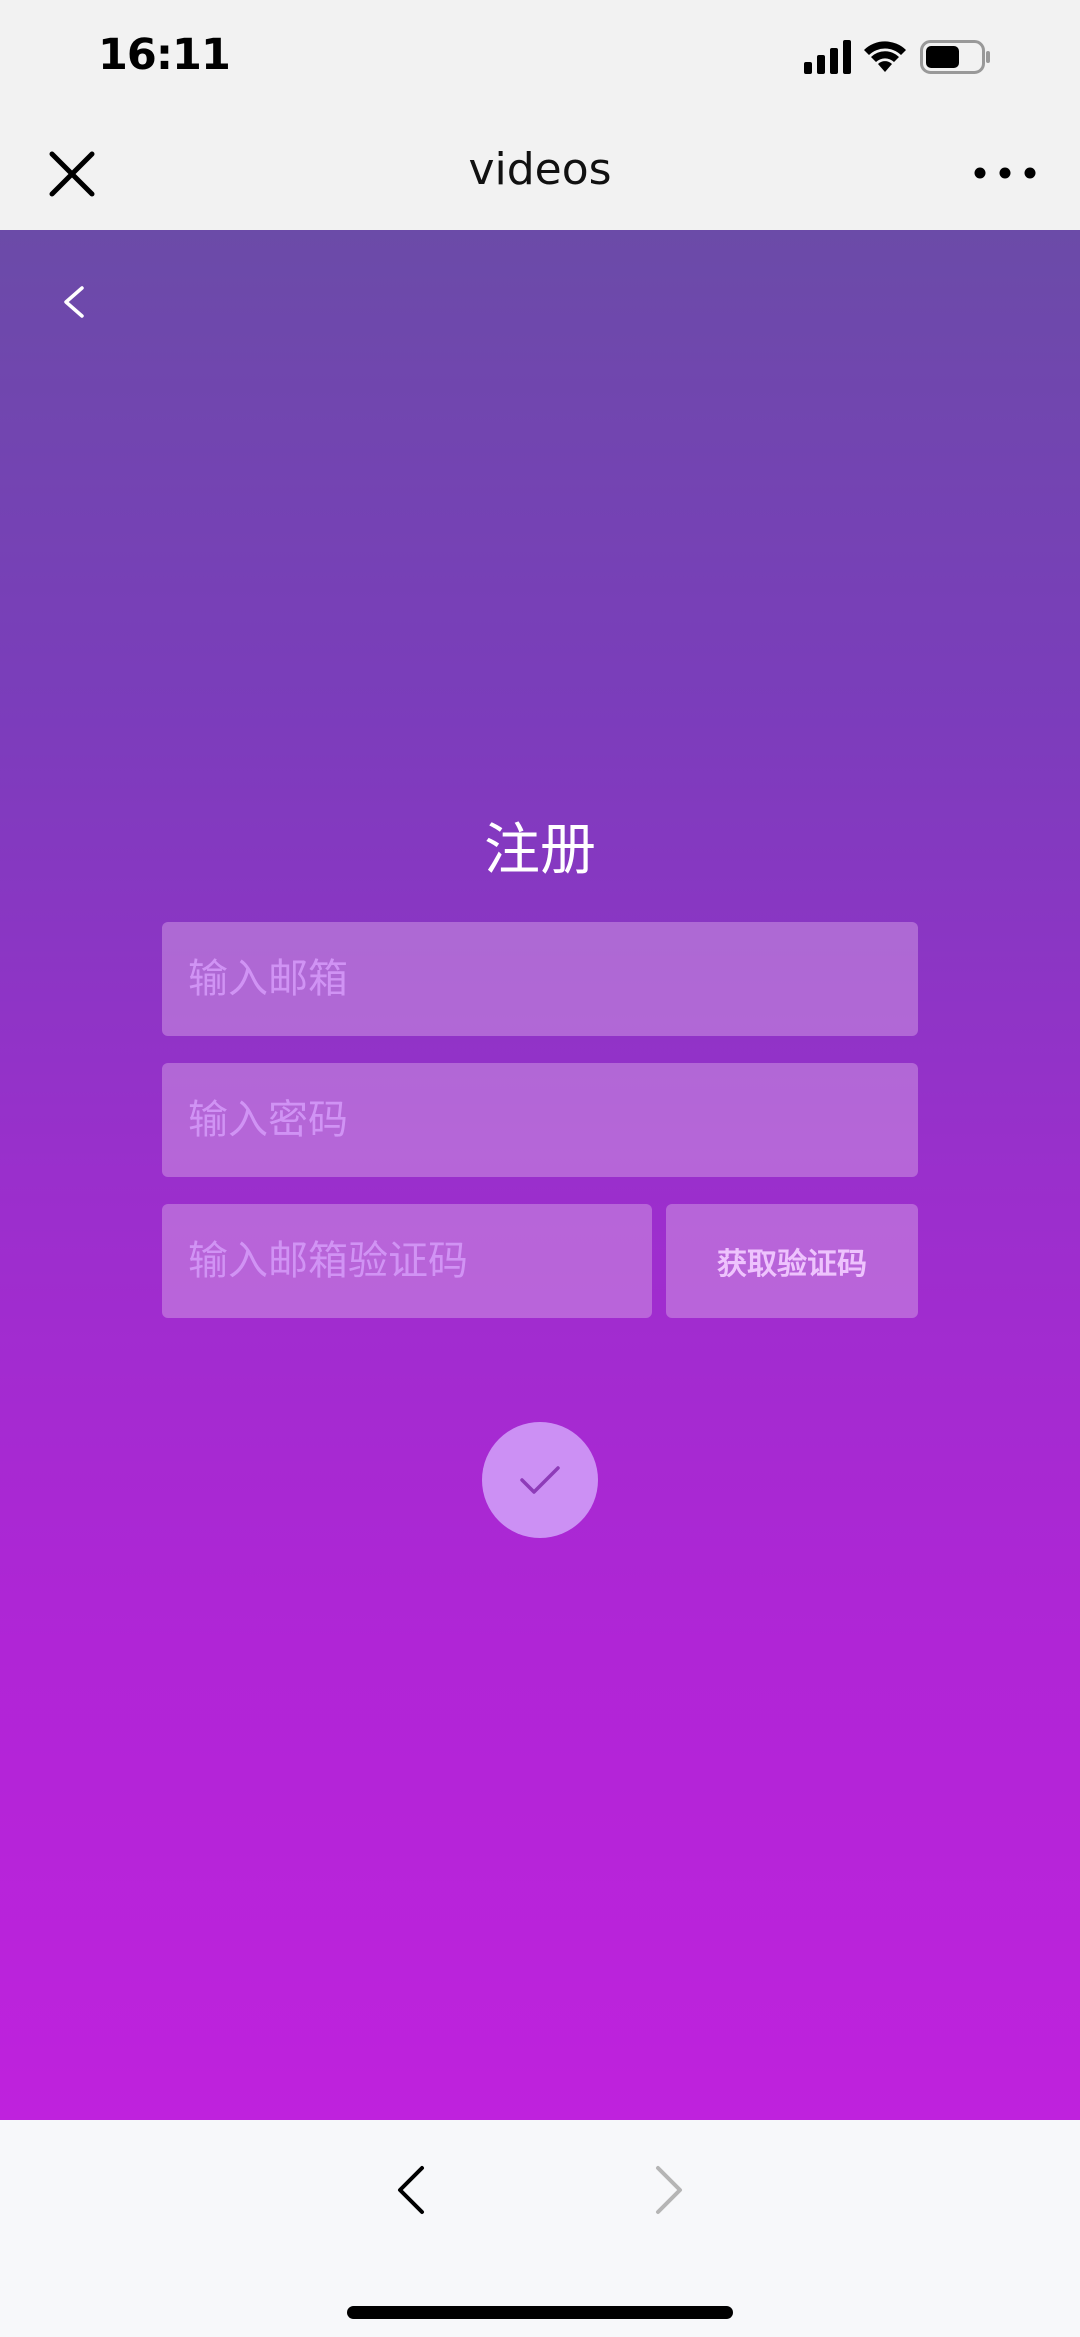  I want to click on wifi-icon, so click(885, 56).